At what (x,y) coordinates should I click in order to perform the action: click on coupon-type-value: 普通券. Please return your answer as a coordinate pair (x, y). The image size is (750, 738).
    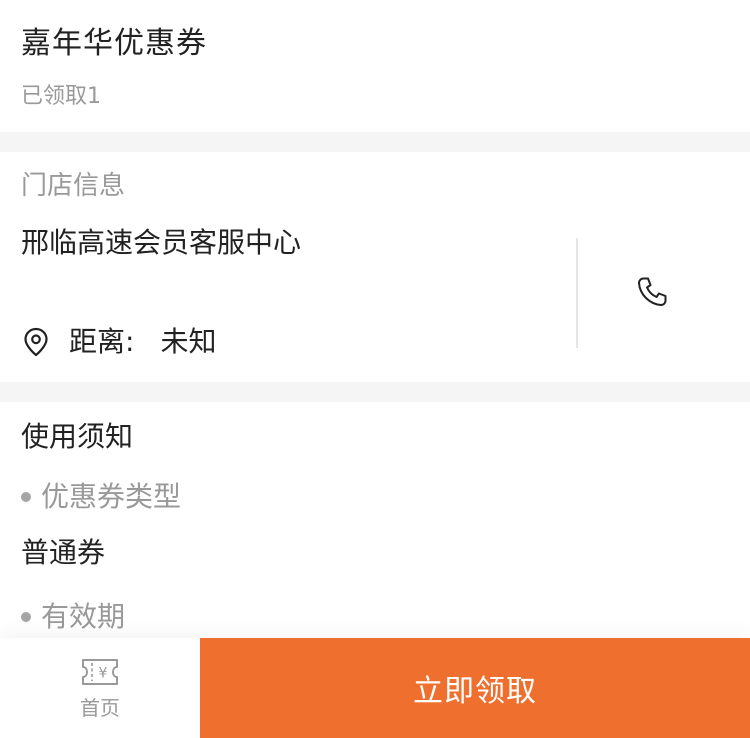
    Looking at the image, I should click on (63, 552).